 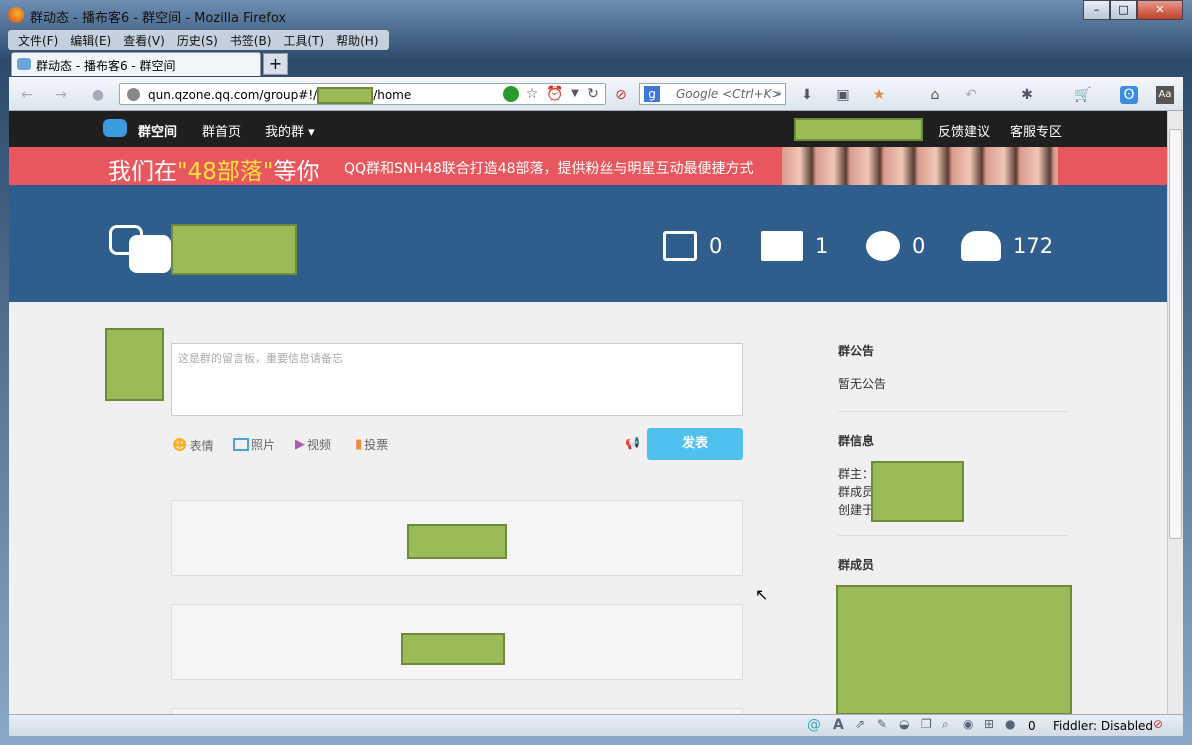 I want to click on site-top-nav: 群空间 群首页 我的群 ▾ 反馈建议 客服专区, so click(x=588, y=129).